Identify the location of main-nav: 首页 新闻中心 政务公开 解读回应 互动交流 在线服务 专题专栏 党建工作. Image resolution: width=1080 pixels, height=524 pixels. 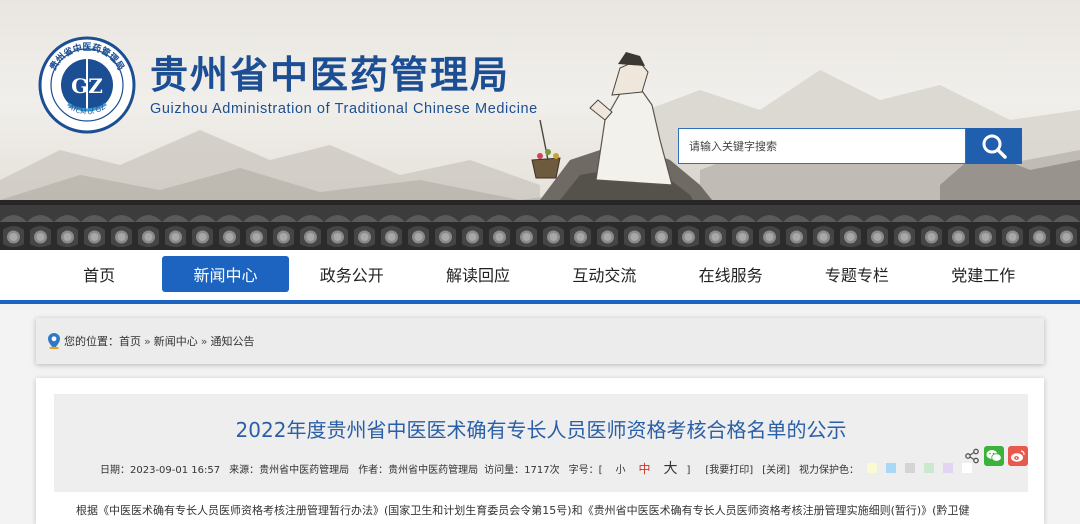
(540, 276).